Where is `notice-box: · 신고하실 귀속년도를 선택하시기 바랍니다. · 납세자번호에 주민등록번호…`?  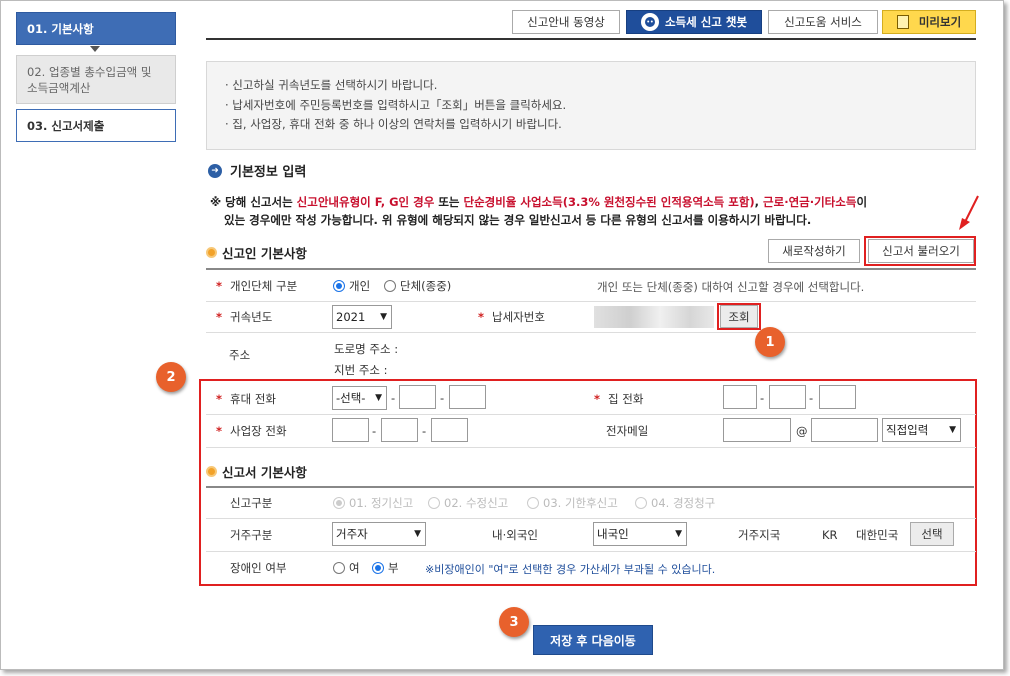
notice-box: · 신고하실 귀속년도를 선택하시기 바랍니다. · 납세자번호에 주민등록번호… is located at coordinates (591, 105).